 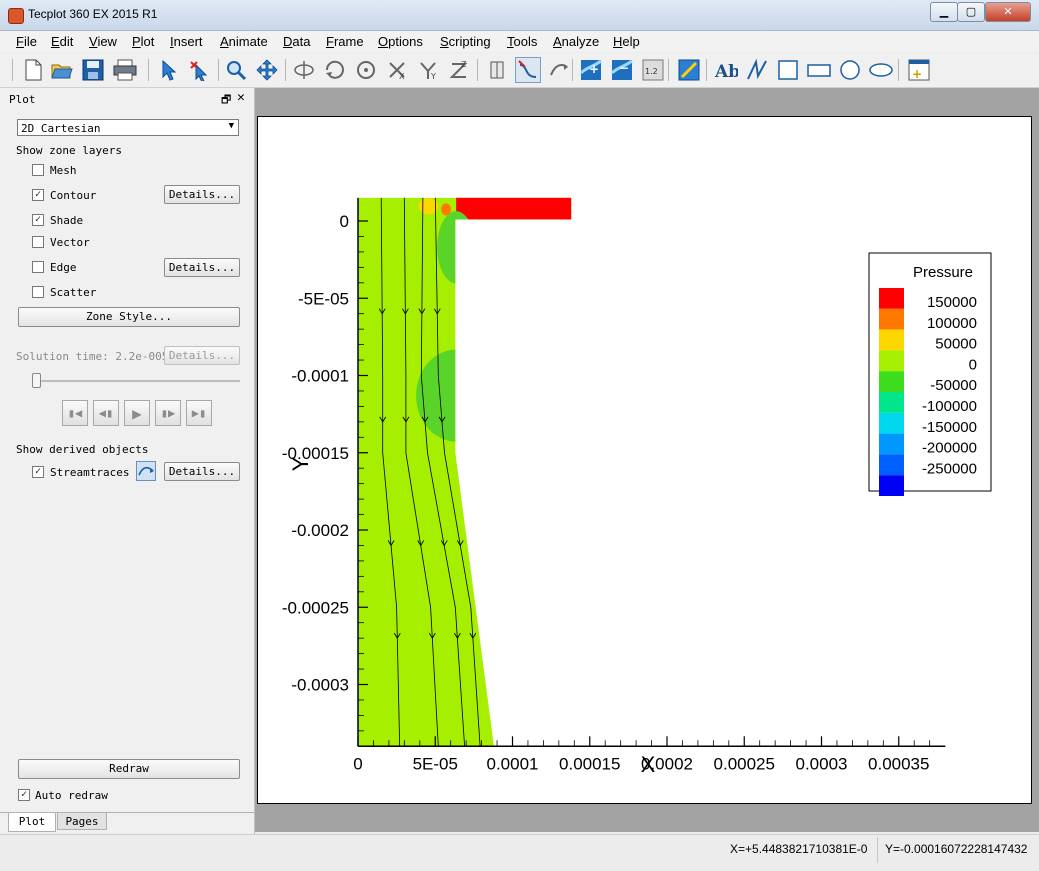 I want to click on menu-view: View, so click(x=103, y=41).